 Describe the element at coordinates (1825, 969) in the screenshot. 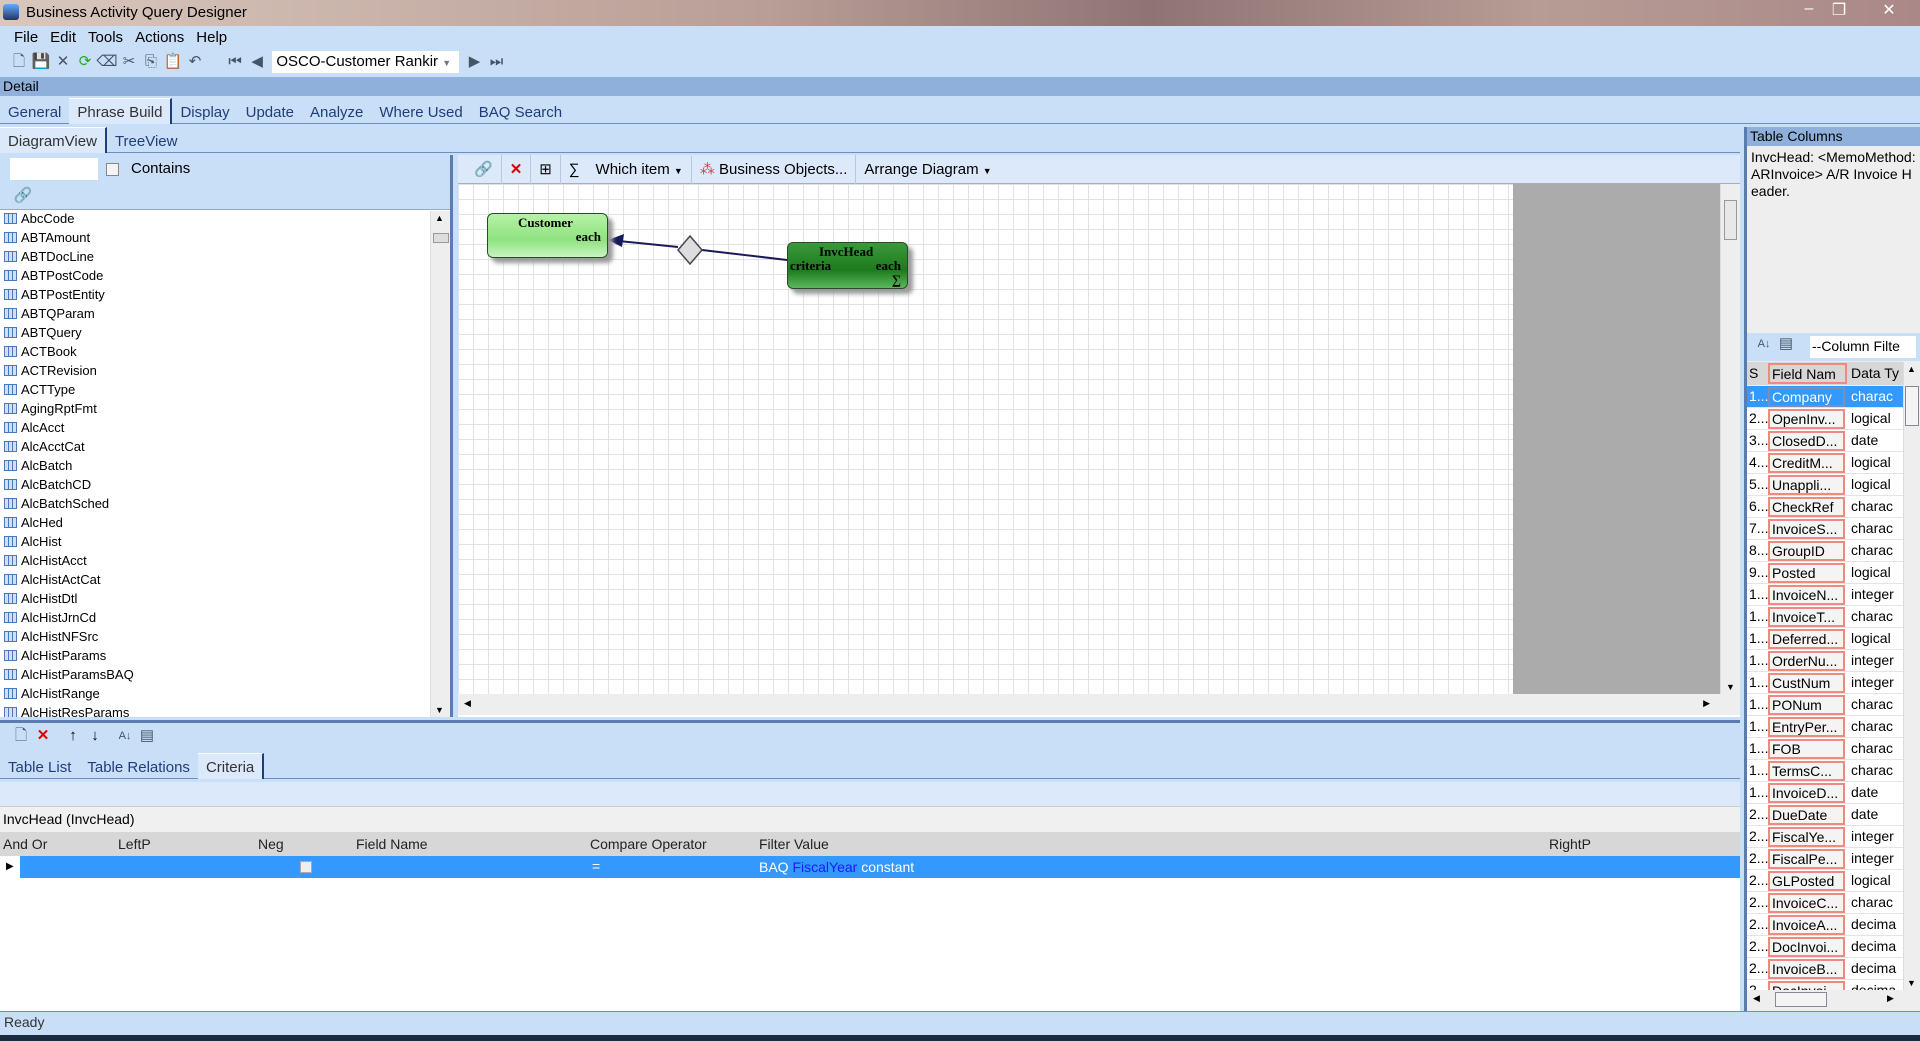

I see `column-row: 2... InvoiceB... decima` at that location.